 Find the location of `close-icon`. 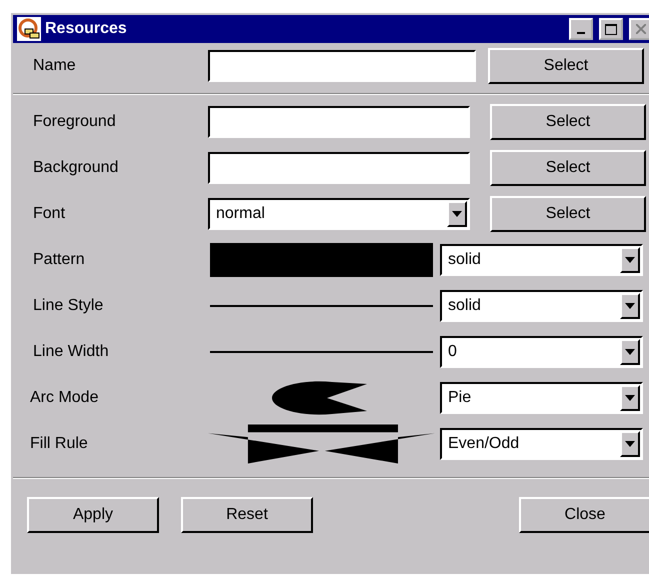

close-icon is located at coordinates (641, 29).